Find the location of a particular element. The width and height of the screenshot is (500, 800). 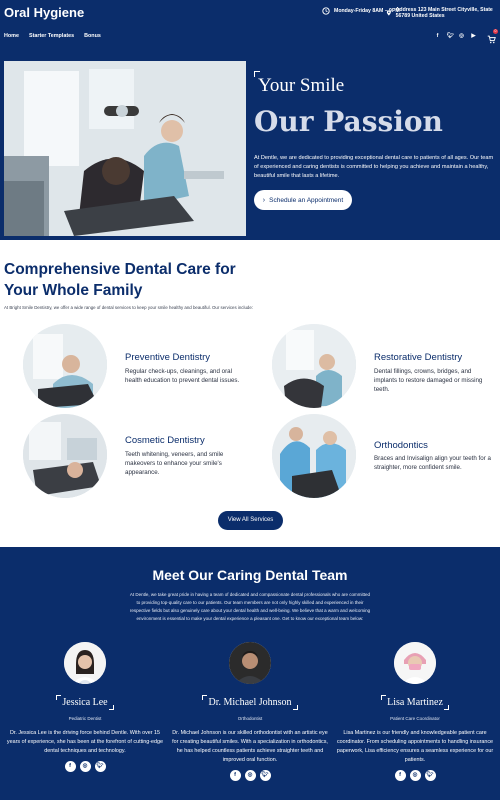

cart-icon is located at coordinates (491, 39).